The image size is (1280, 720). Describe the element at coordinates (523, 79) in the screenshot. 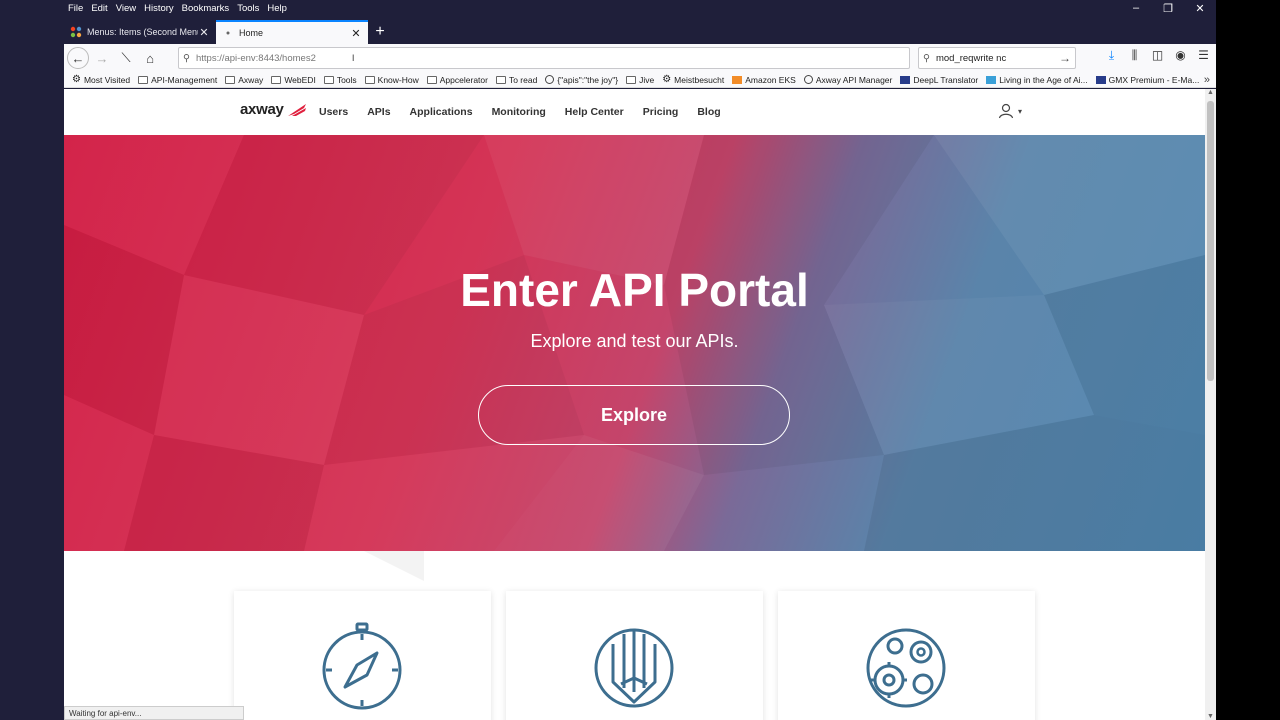

I see `bookmark-label: To read` at that location.